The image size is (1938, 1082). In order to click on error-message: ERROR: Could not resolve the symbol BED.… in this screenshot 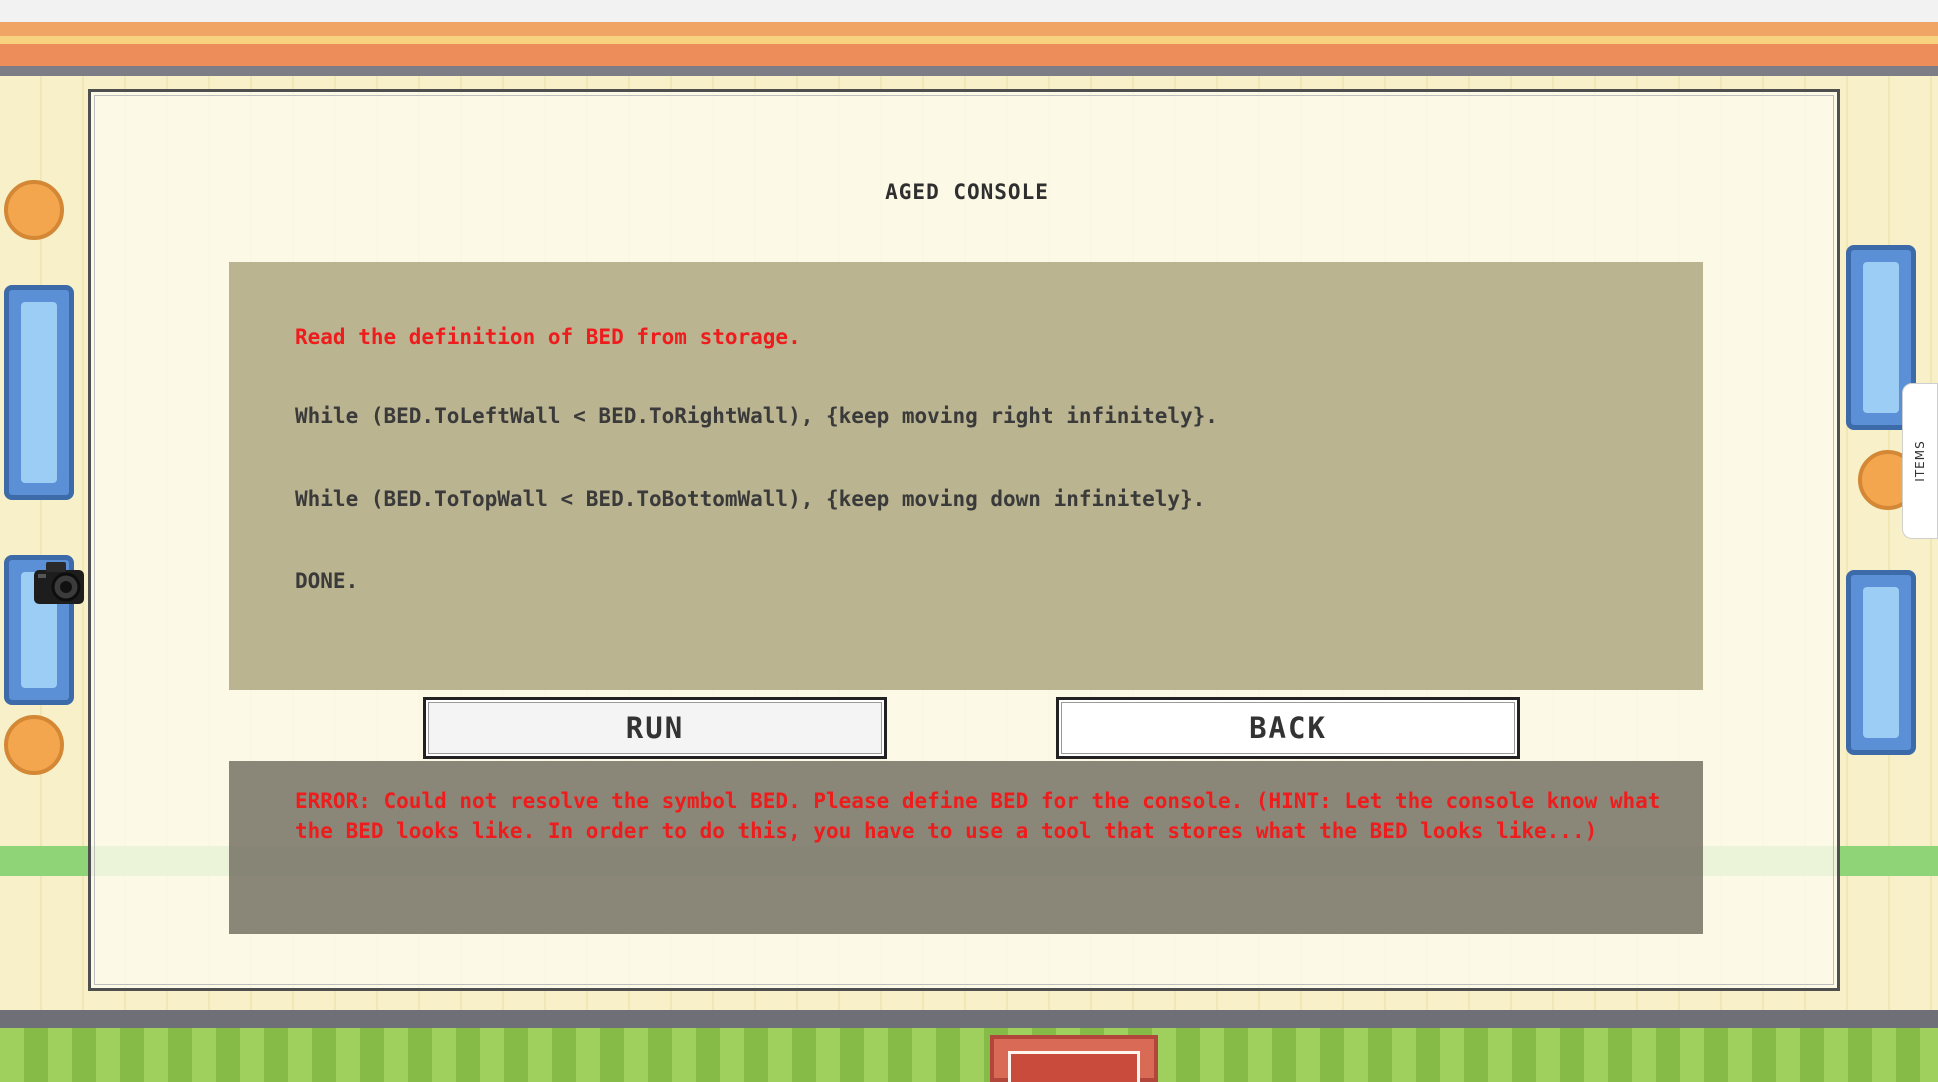, I will do `click(978, 816)`.